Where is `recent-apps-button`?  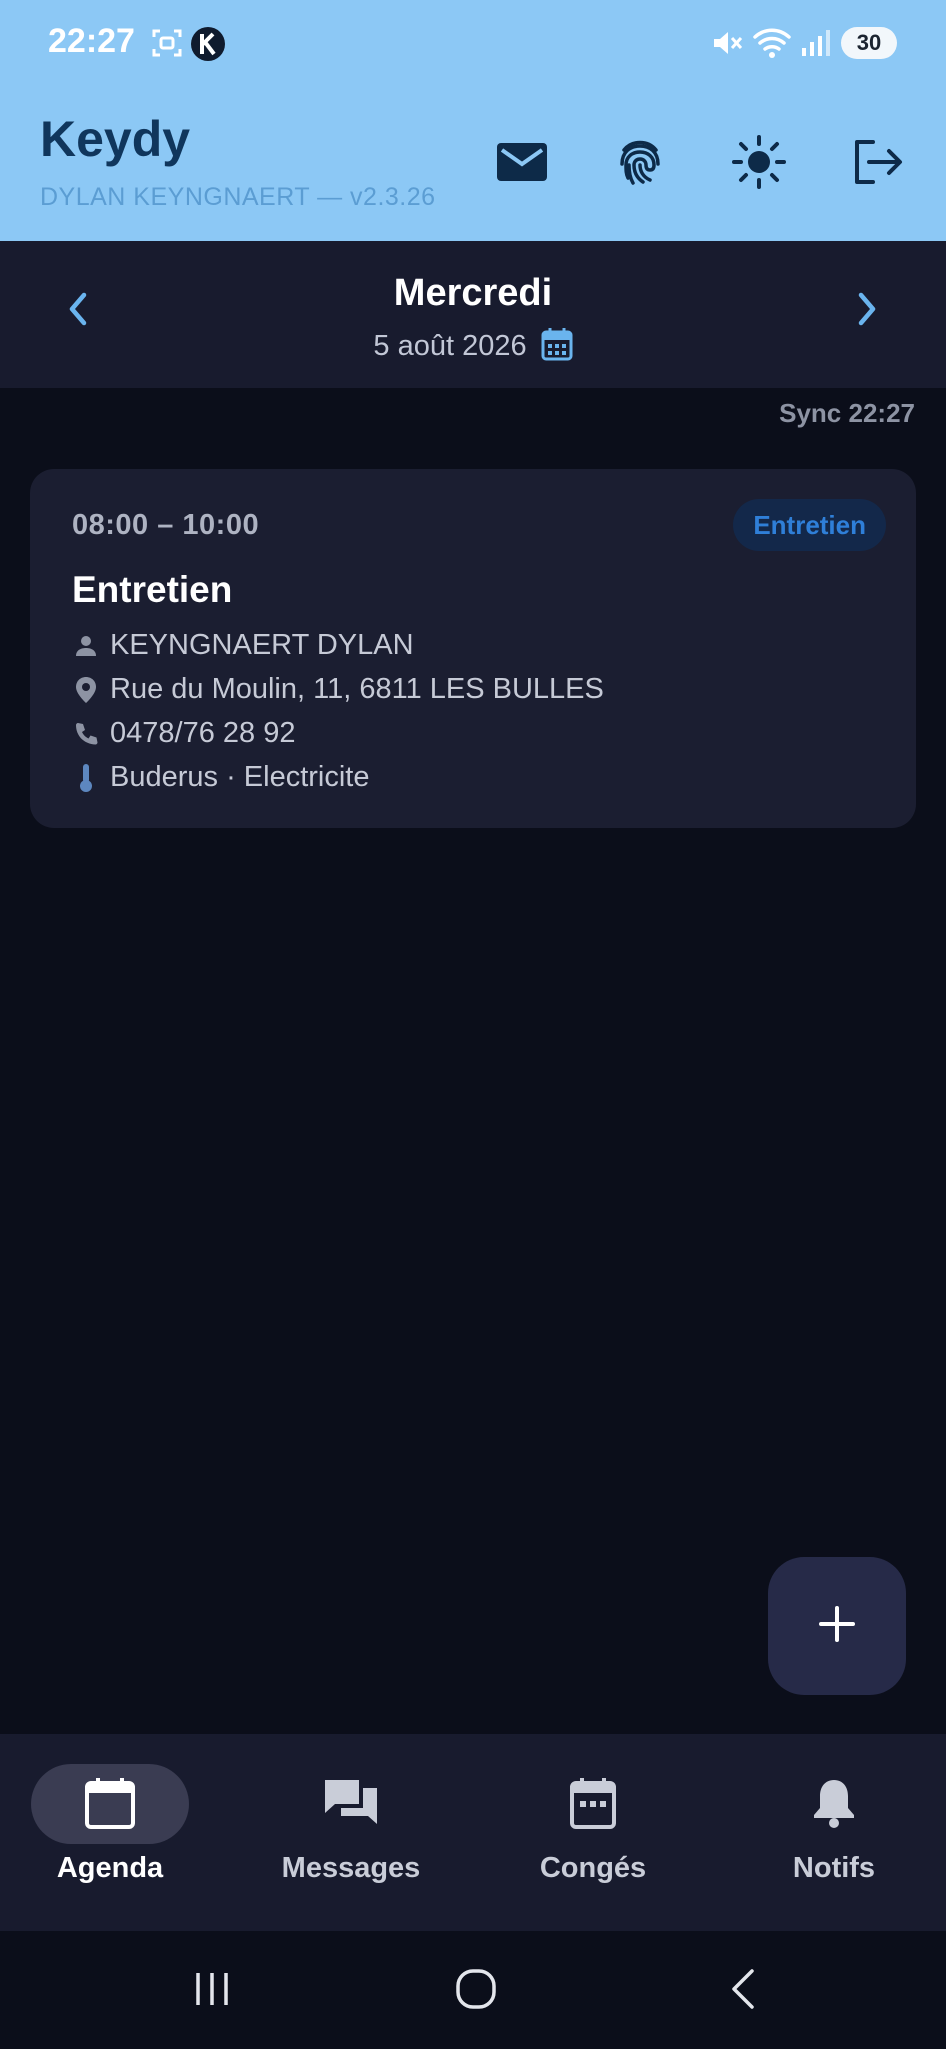
recent-apps-button is located at coordinates (212, 1991).